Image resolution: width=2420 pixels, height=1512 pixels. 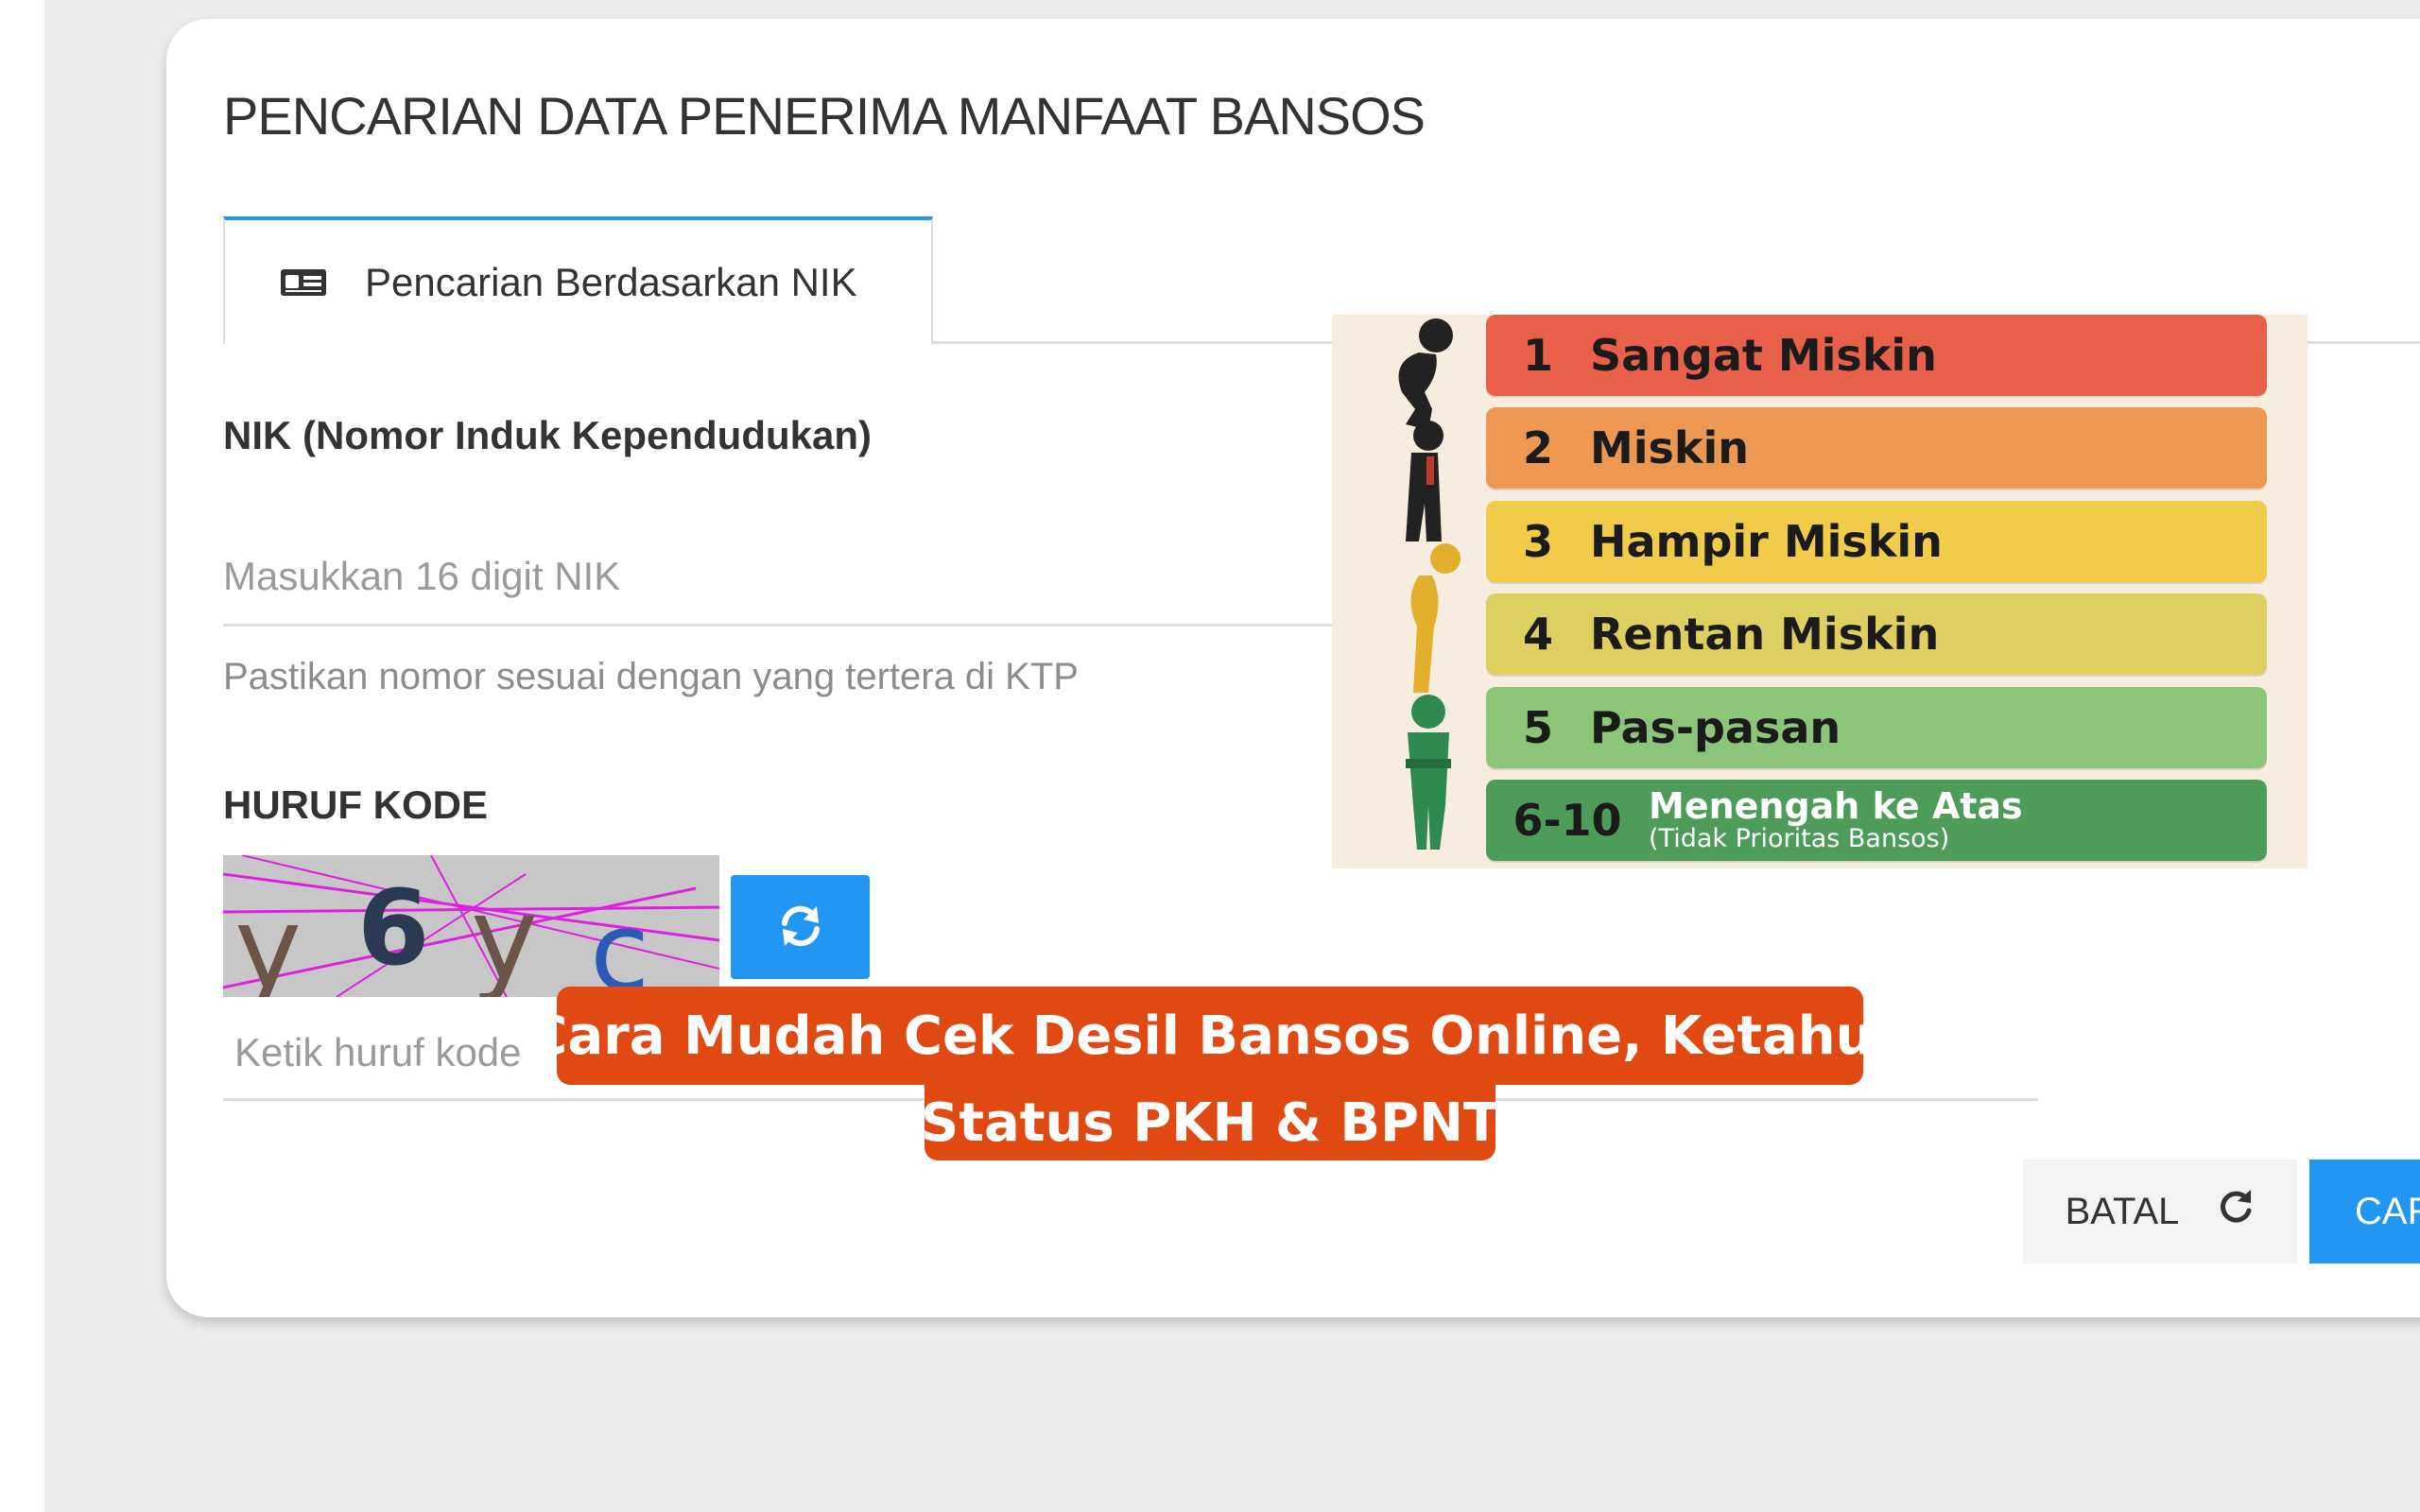 I want to click on captcha-label: HURUF KODE, so click(x=355, y=804).